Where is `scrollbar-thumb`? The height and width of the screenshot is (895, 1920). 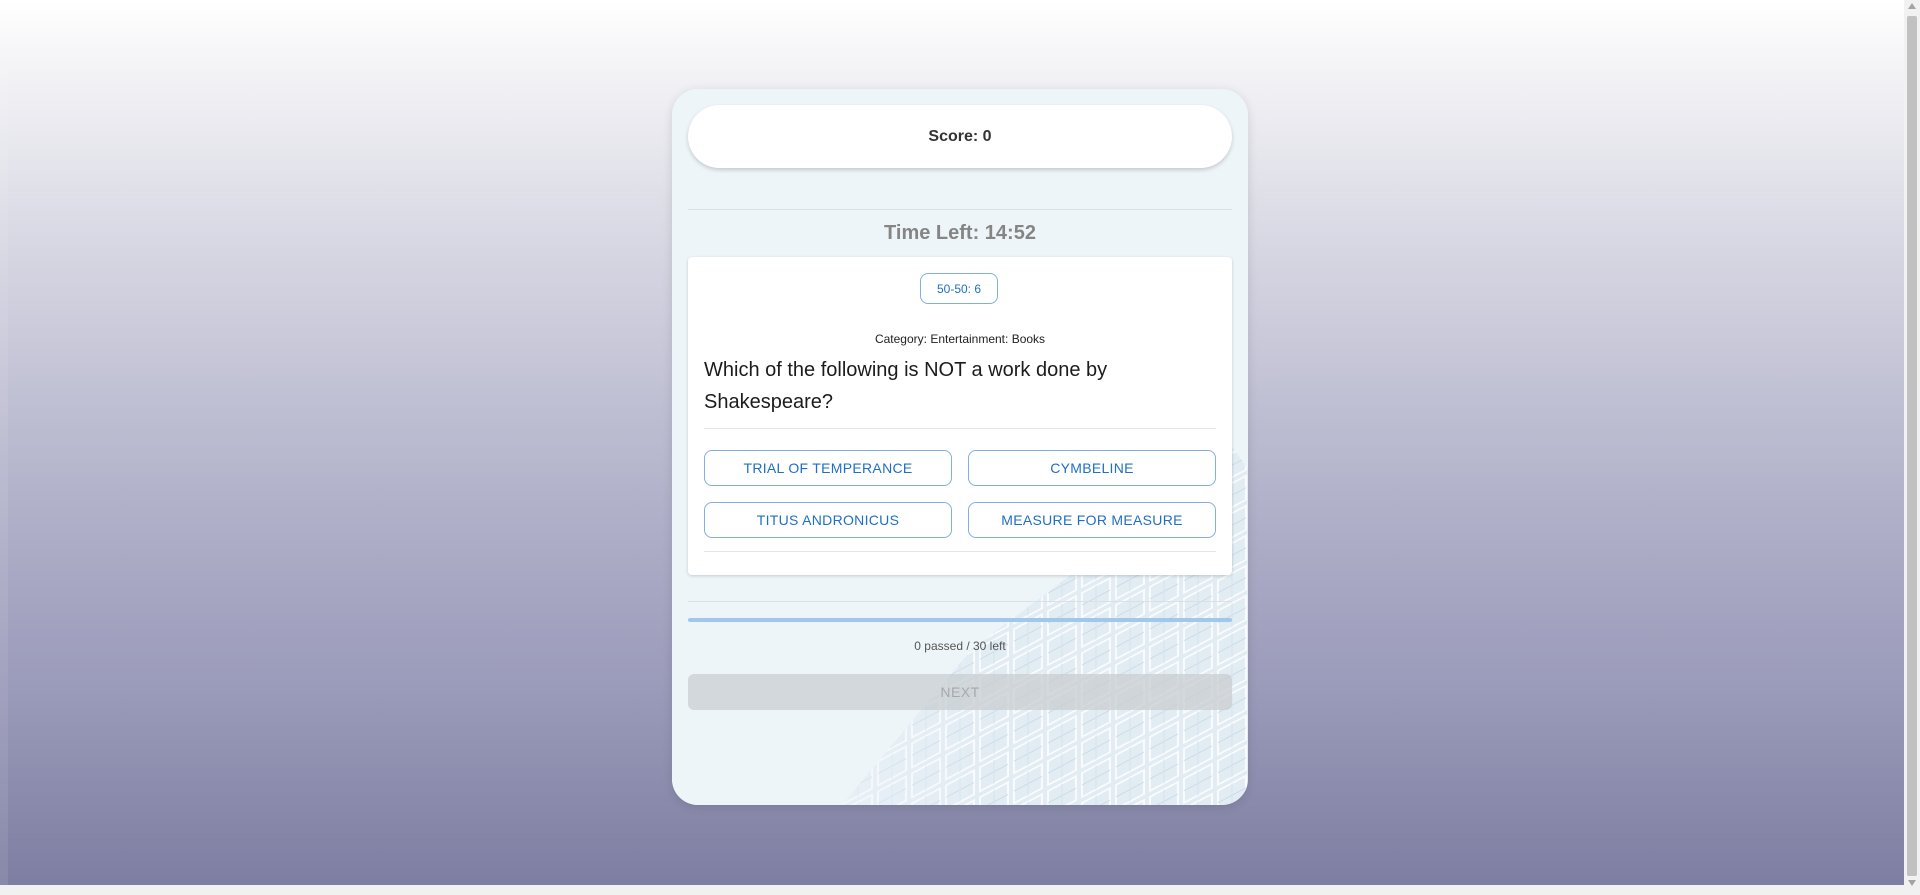
scrollbar-thumb is located at coordinates (1912, 446).